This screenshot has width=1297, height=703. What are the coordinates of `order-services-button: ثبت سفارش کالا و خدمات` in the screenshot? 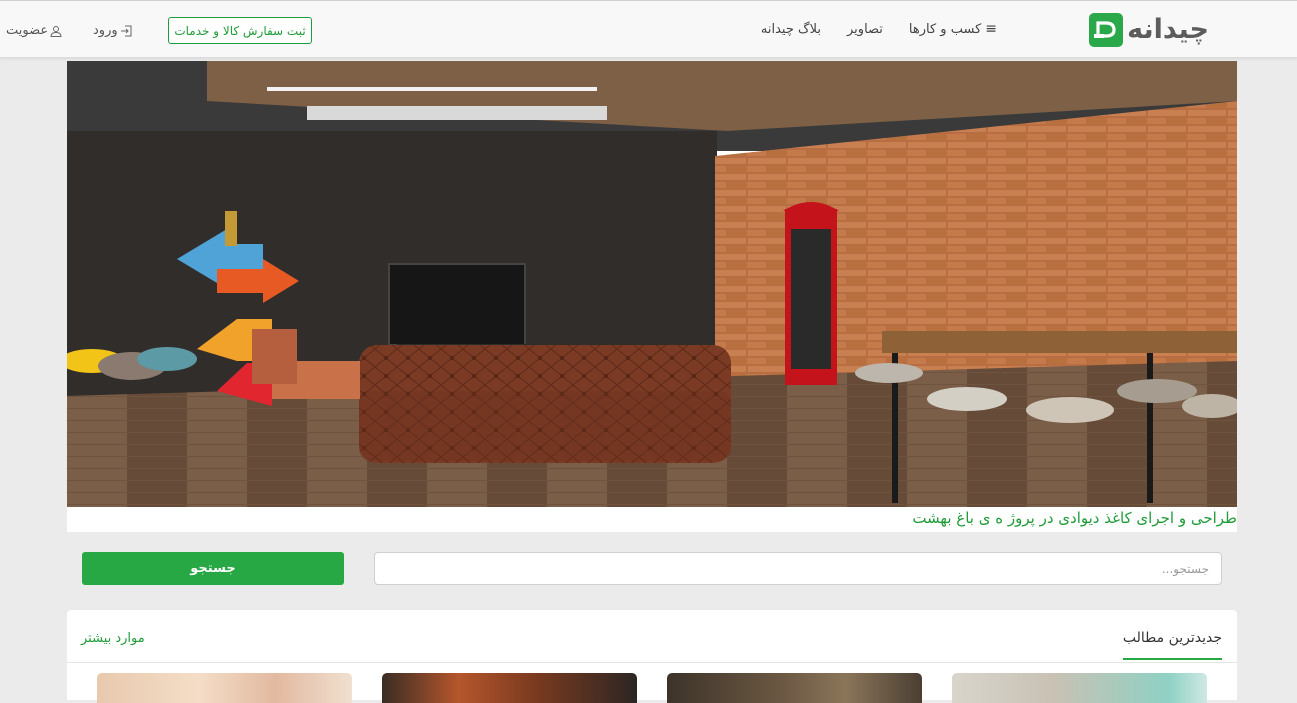 It's located at (240, 30).